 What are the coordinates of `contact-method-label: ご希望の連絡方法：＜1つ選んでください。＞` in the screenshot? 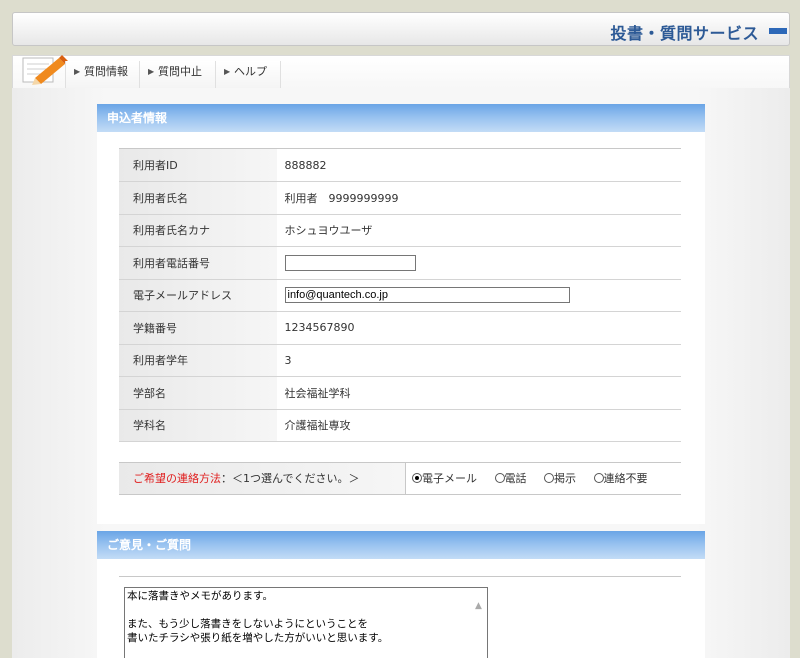 It's located at (262, 478).